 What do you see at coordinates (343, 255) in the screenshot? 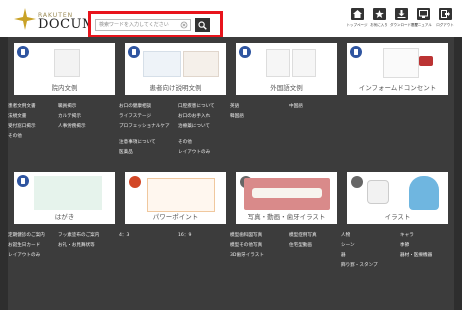
I see `link: 器` at bounding box center [343, 255].